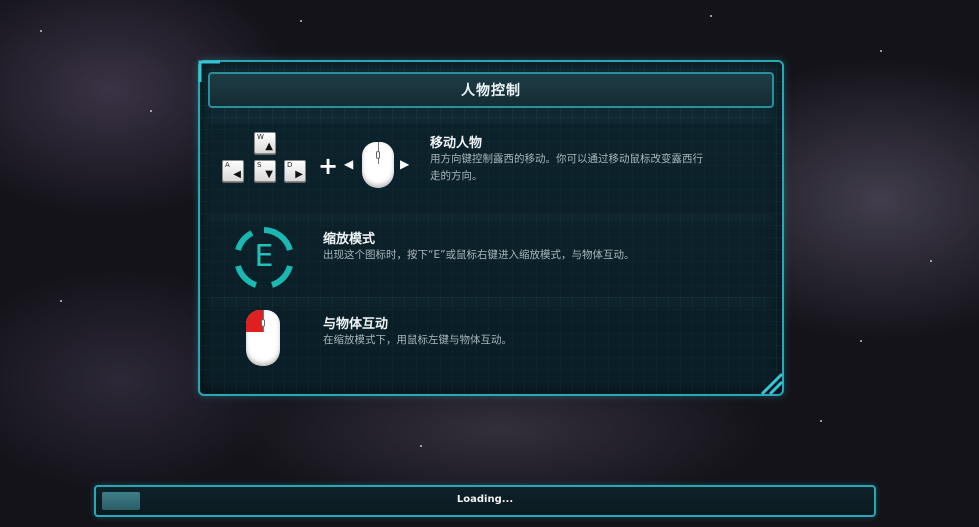 Image resolution: width=979 pixels, height=527 pixels. Describe the element at coordinates (456, 176) in the screenshot. I see `move-description-line2: 走的方向。` at that location.